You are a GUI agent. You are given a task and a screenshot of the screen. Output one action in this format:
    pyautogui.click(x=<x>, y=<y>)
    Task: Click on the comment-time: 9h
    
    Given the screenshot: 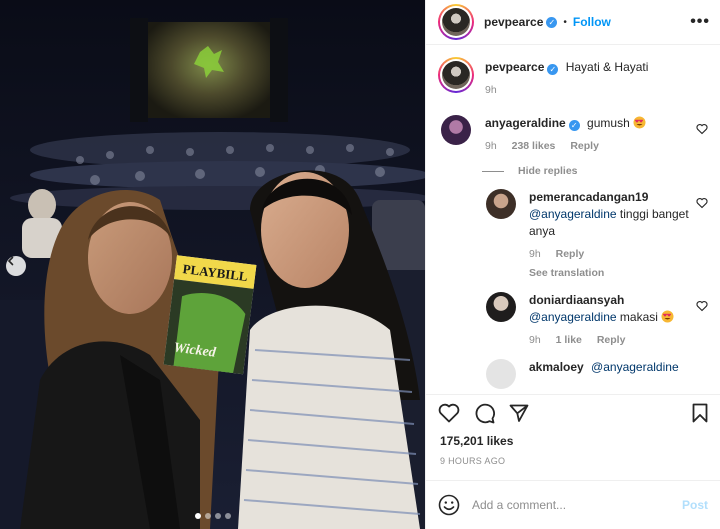 What is the action you would take?
    pyautogui.click(x=491, y=146)
    